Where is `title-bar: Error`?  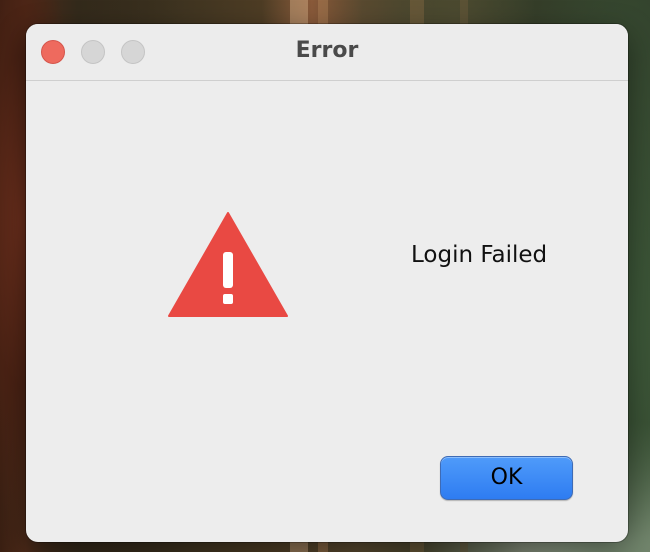
title-bar: Error is located at coordinates (327, 52).